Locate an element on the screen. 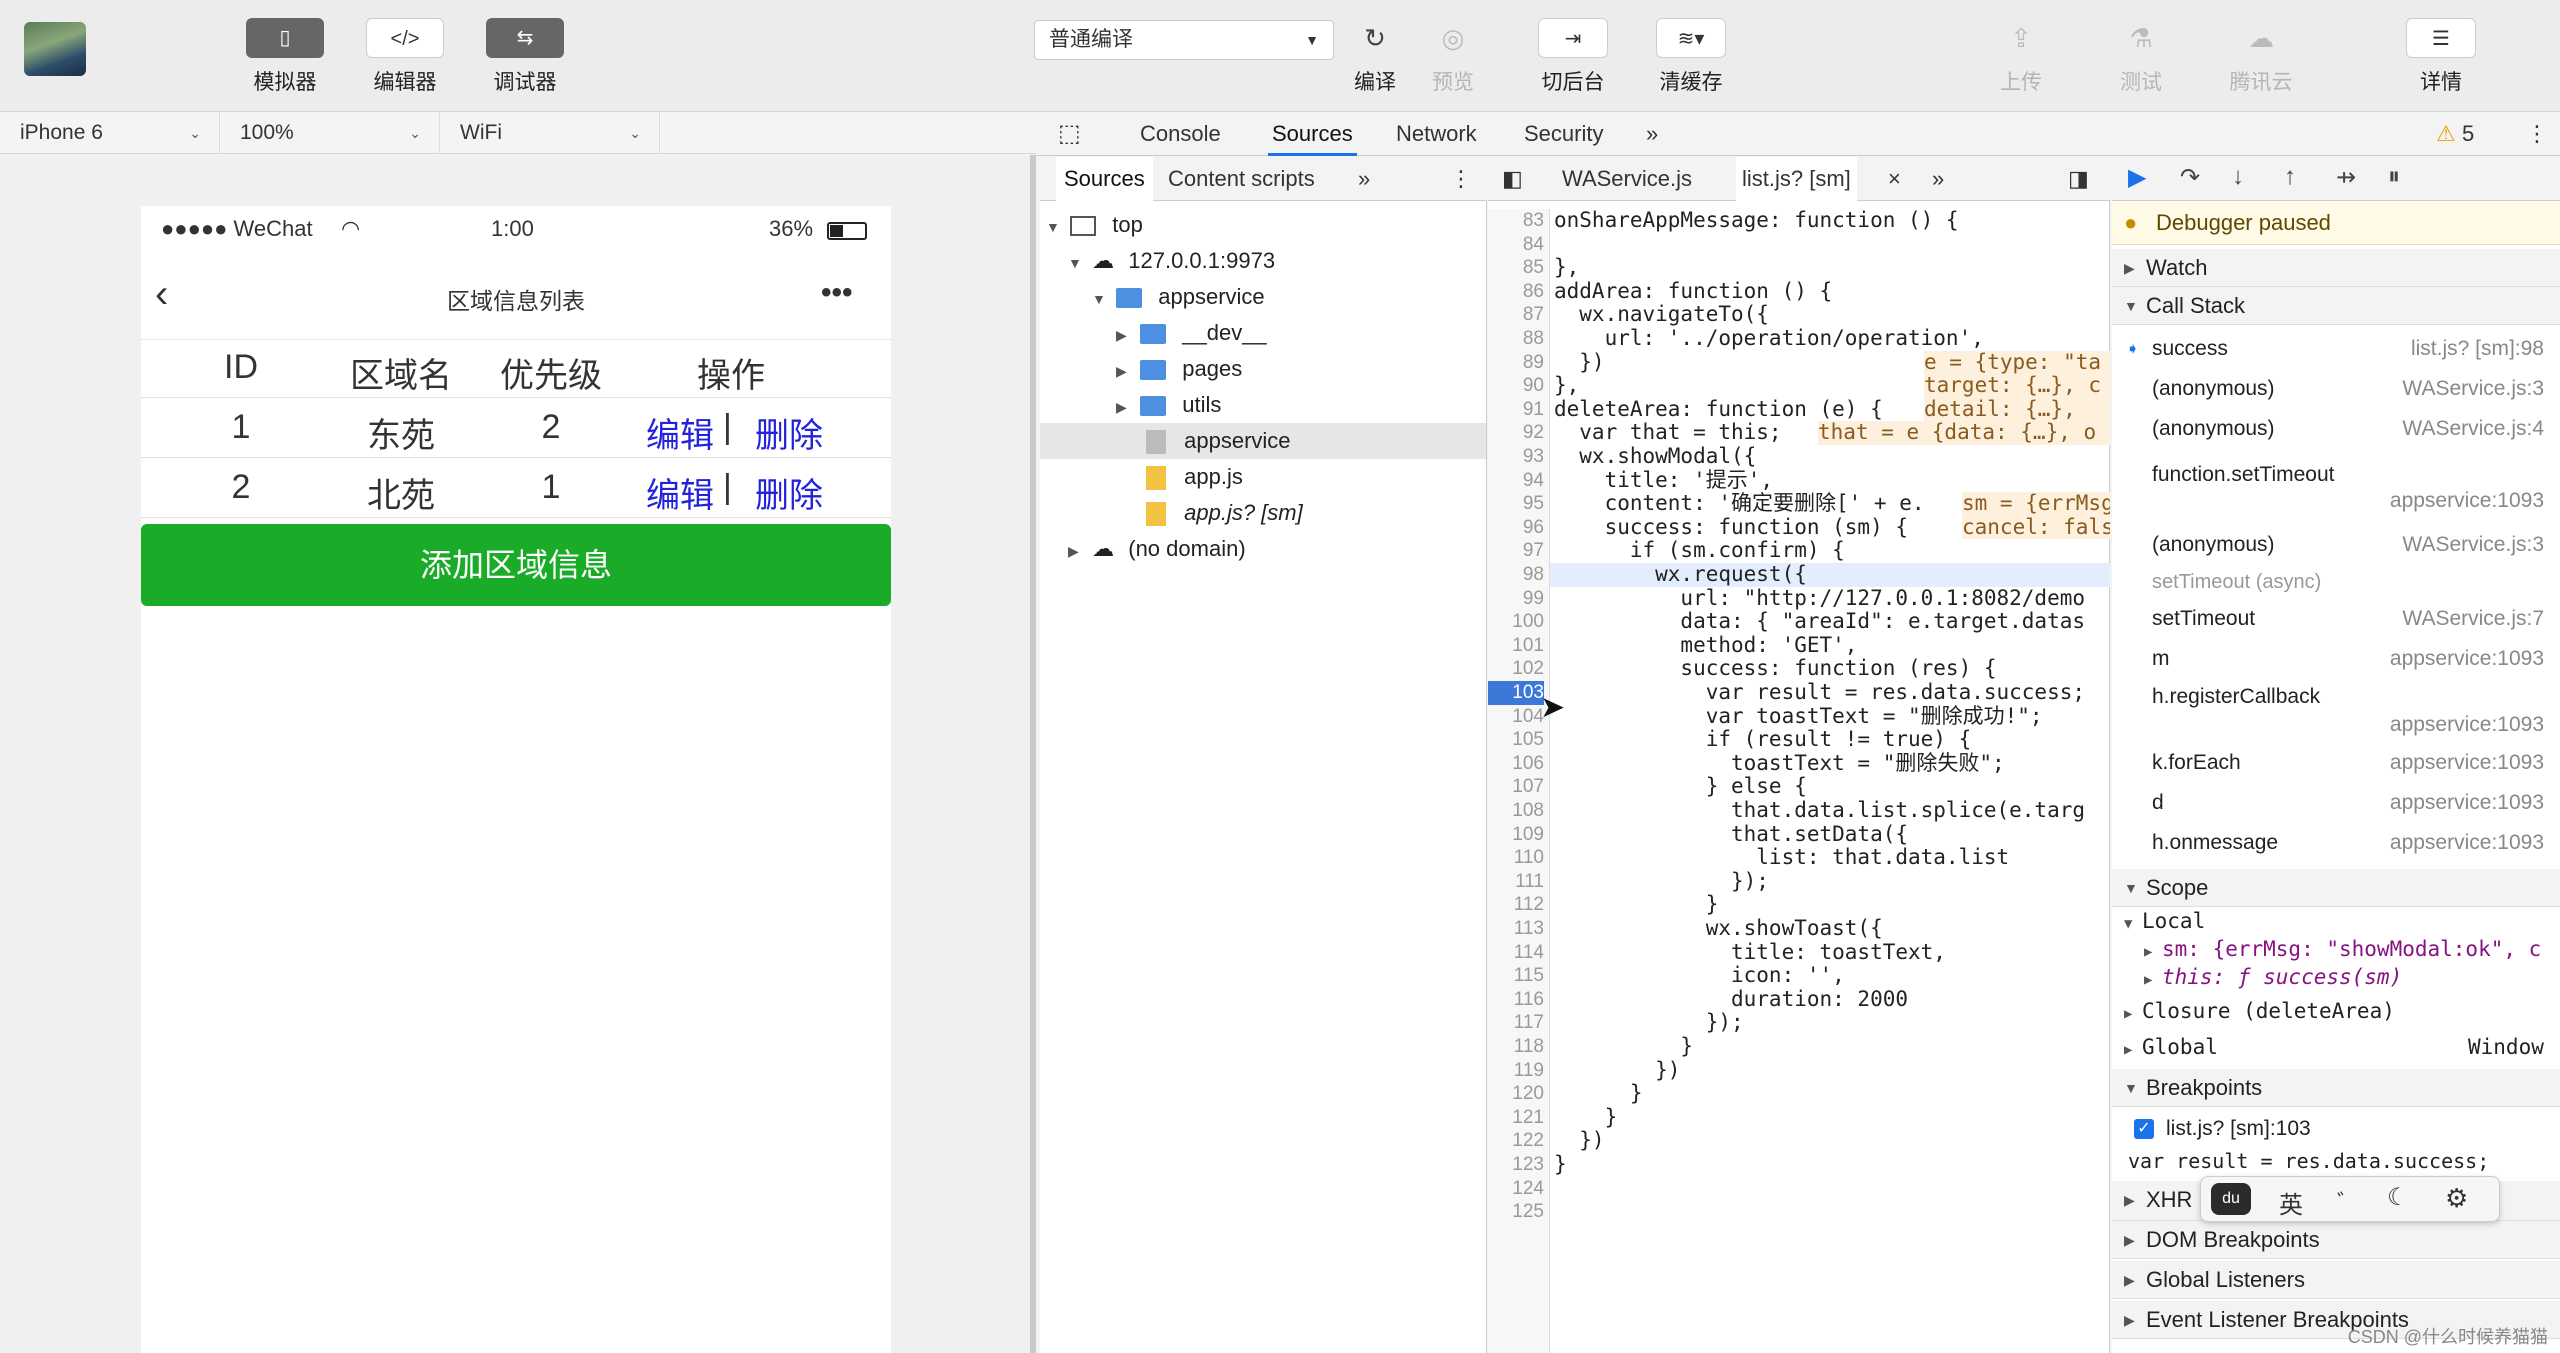 The height and width of the screenshot is (1353, 2560). scope-closure: ▶ Closure (deleteArea) is located at coordinates (2259, 1011).